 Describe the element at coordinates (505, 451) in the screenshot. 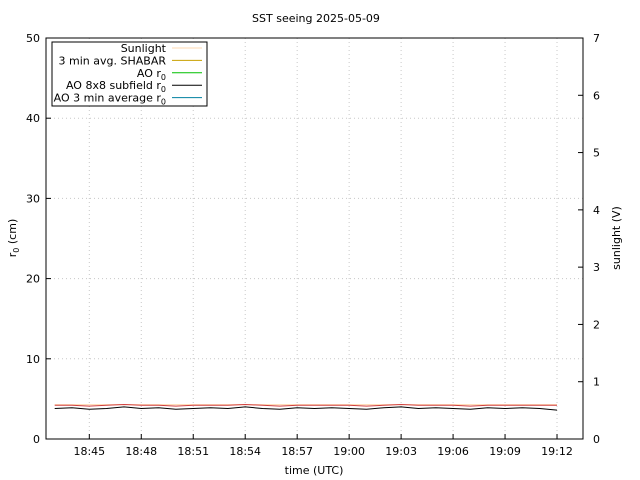

I see `x-tick-label: 19:09` at that location.